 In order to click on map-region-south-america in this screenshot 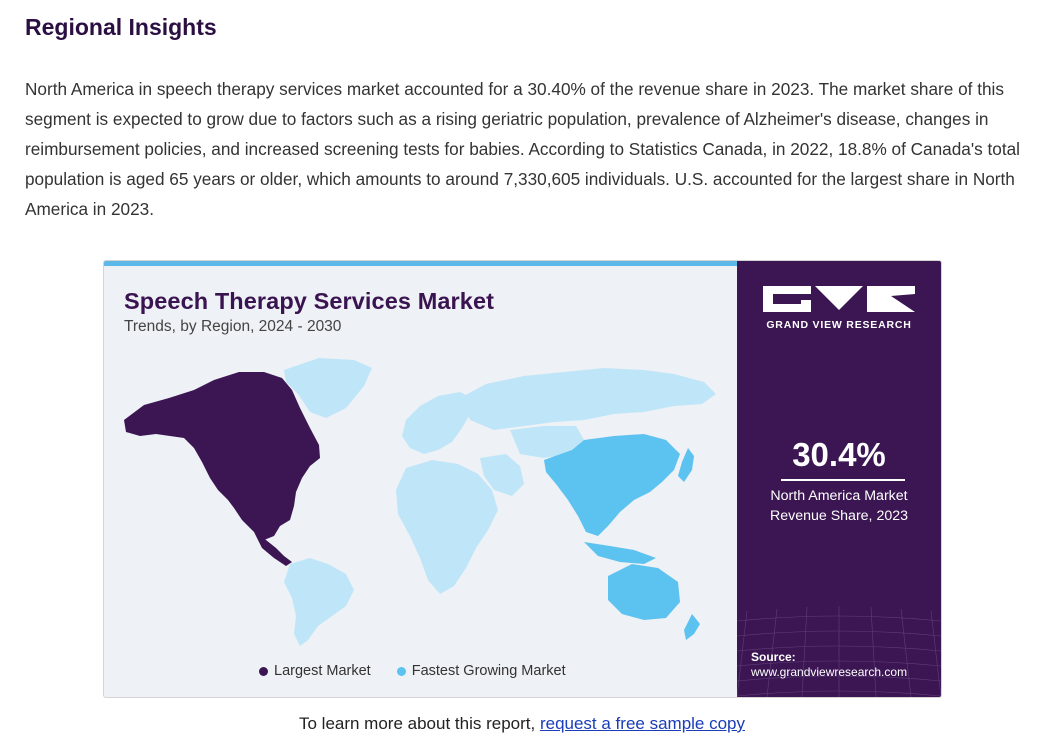, I will do `click(319, 602)`.